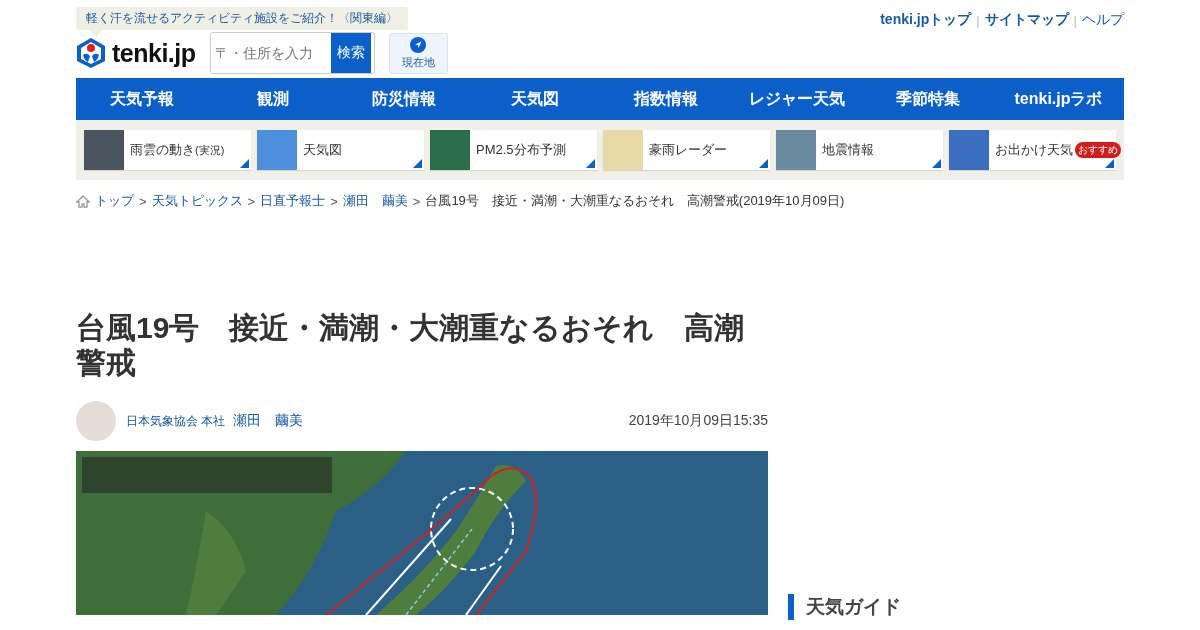  What do you see at coordinates (177, 150) in the screenshot?
I see `quick-link-label: 雨雲の動き(実況)` at bounding box center [177, 150].